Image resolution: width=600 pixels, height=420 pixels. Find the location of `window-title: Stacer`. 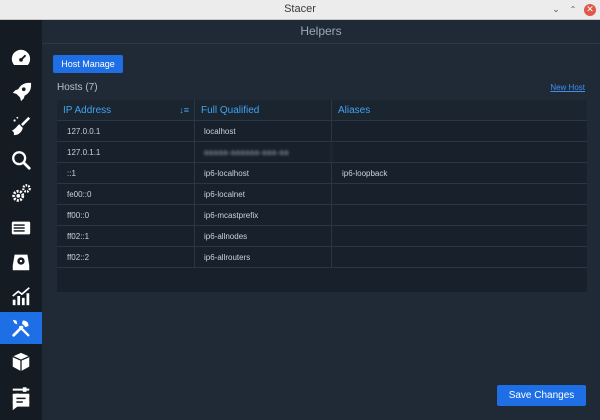

window-title: Stacer is located at coordinates (300, 9).